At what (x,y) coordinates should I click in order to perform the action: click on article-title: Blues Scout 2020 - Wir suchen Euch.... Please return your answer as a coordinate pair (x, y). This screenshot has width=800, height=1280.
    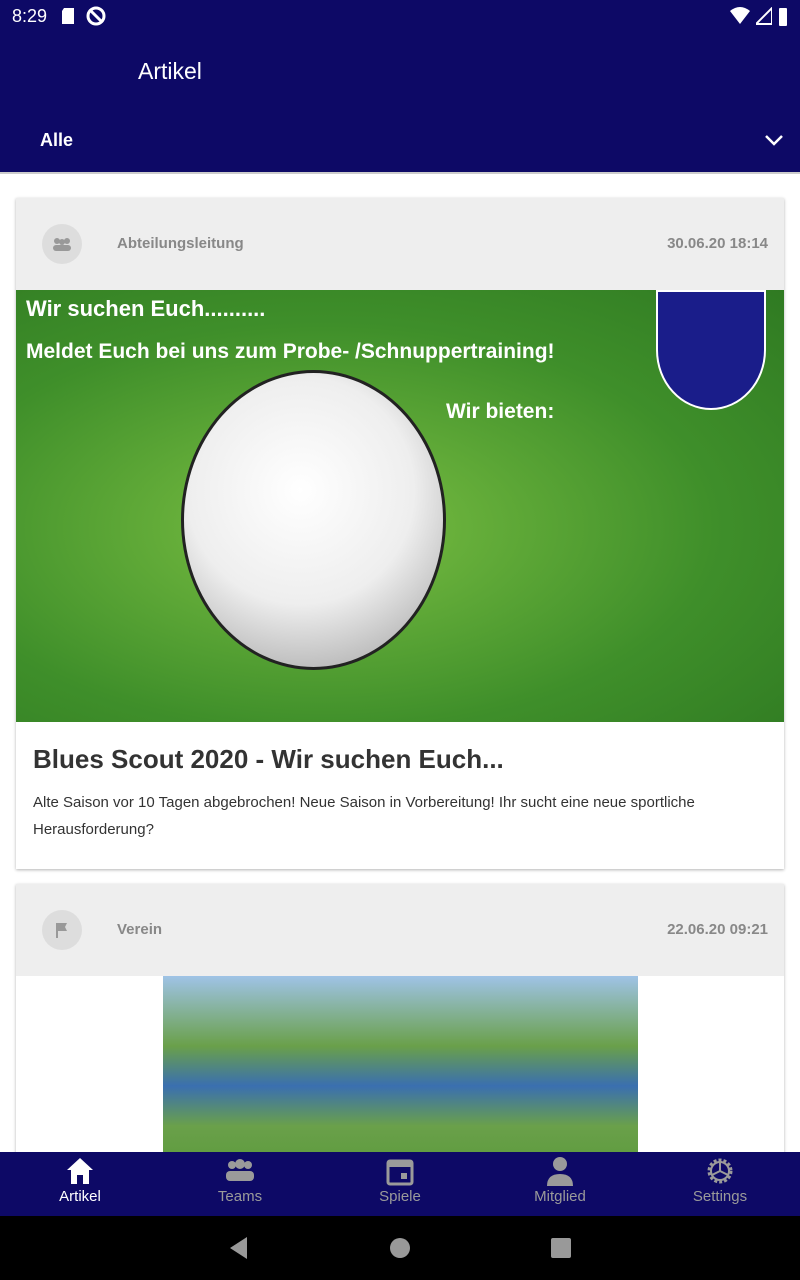
    Looking at the image, I should click on (268, 759).